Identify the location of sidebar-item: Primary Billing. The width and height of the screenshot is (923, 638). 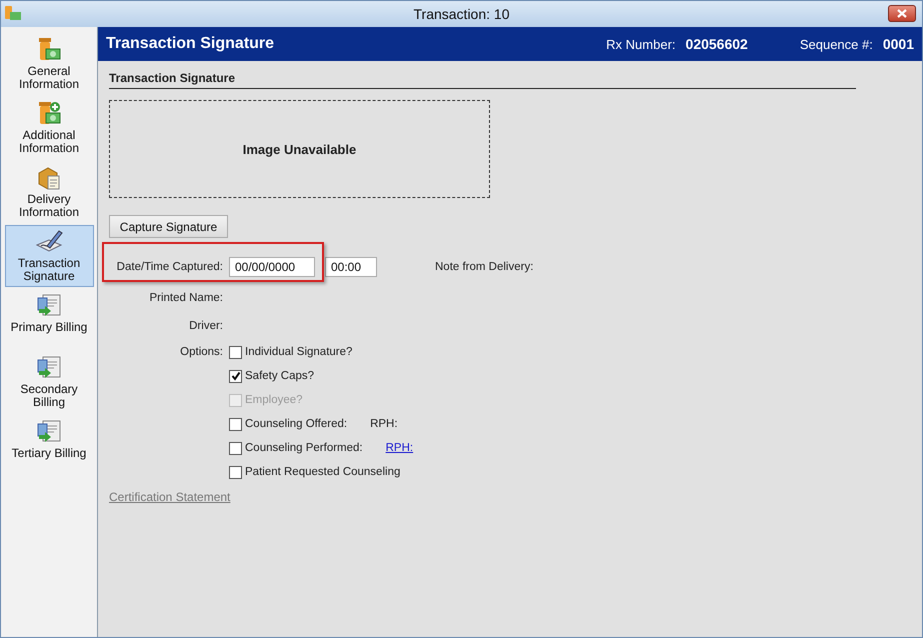
(49, 319).